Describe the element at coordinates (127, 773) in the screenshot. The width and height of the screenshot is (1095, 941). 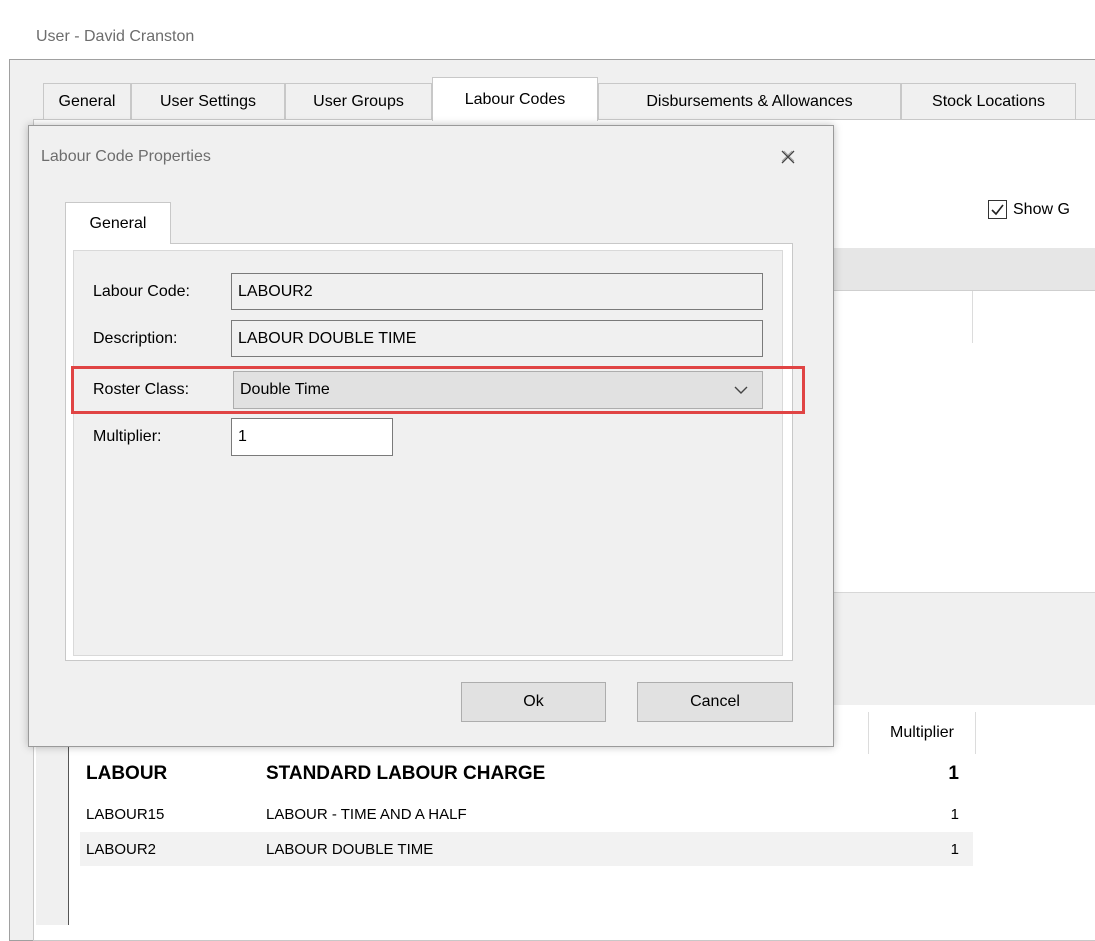
I see `cell-code: LABOUR` at that location.